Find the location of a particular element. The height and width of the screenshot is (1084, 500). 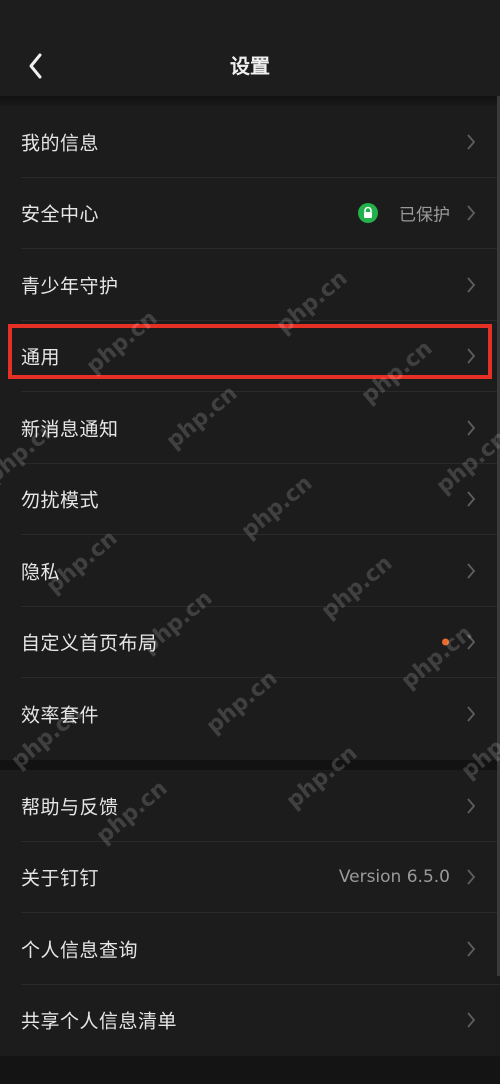

section-gap is located at coordinates (250, 765).